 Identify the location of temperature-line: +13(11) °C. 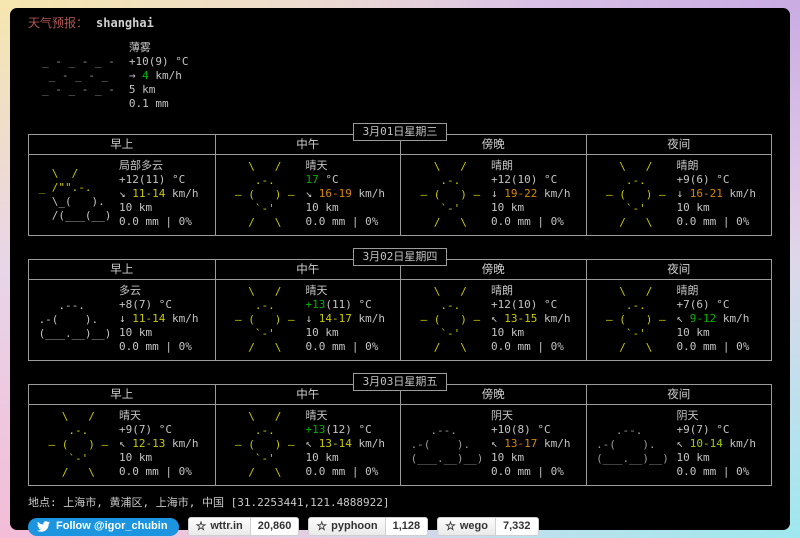
(346, 305).